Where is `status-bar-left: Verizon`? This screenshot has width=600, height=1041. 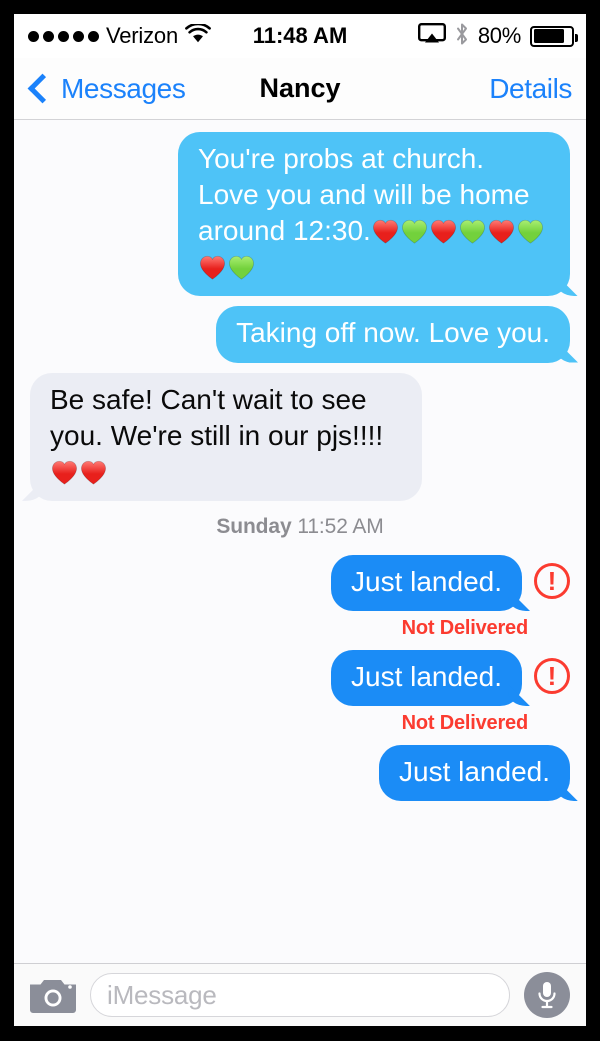
status-bar-left: Verizon is located at coordinates (119, 35).